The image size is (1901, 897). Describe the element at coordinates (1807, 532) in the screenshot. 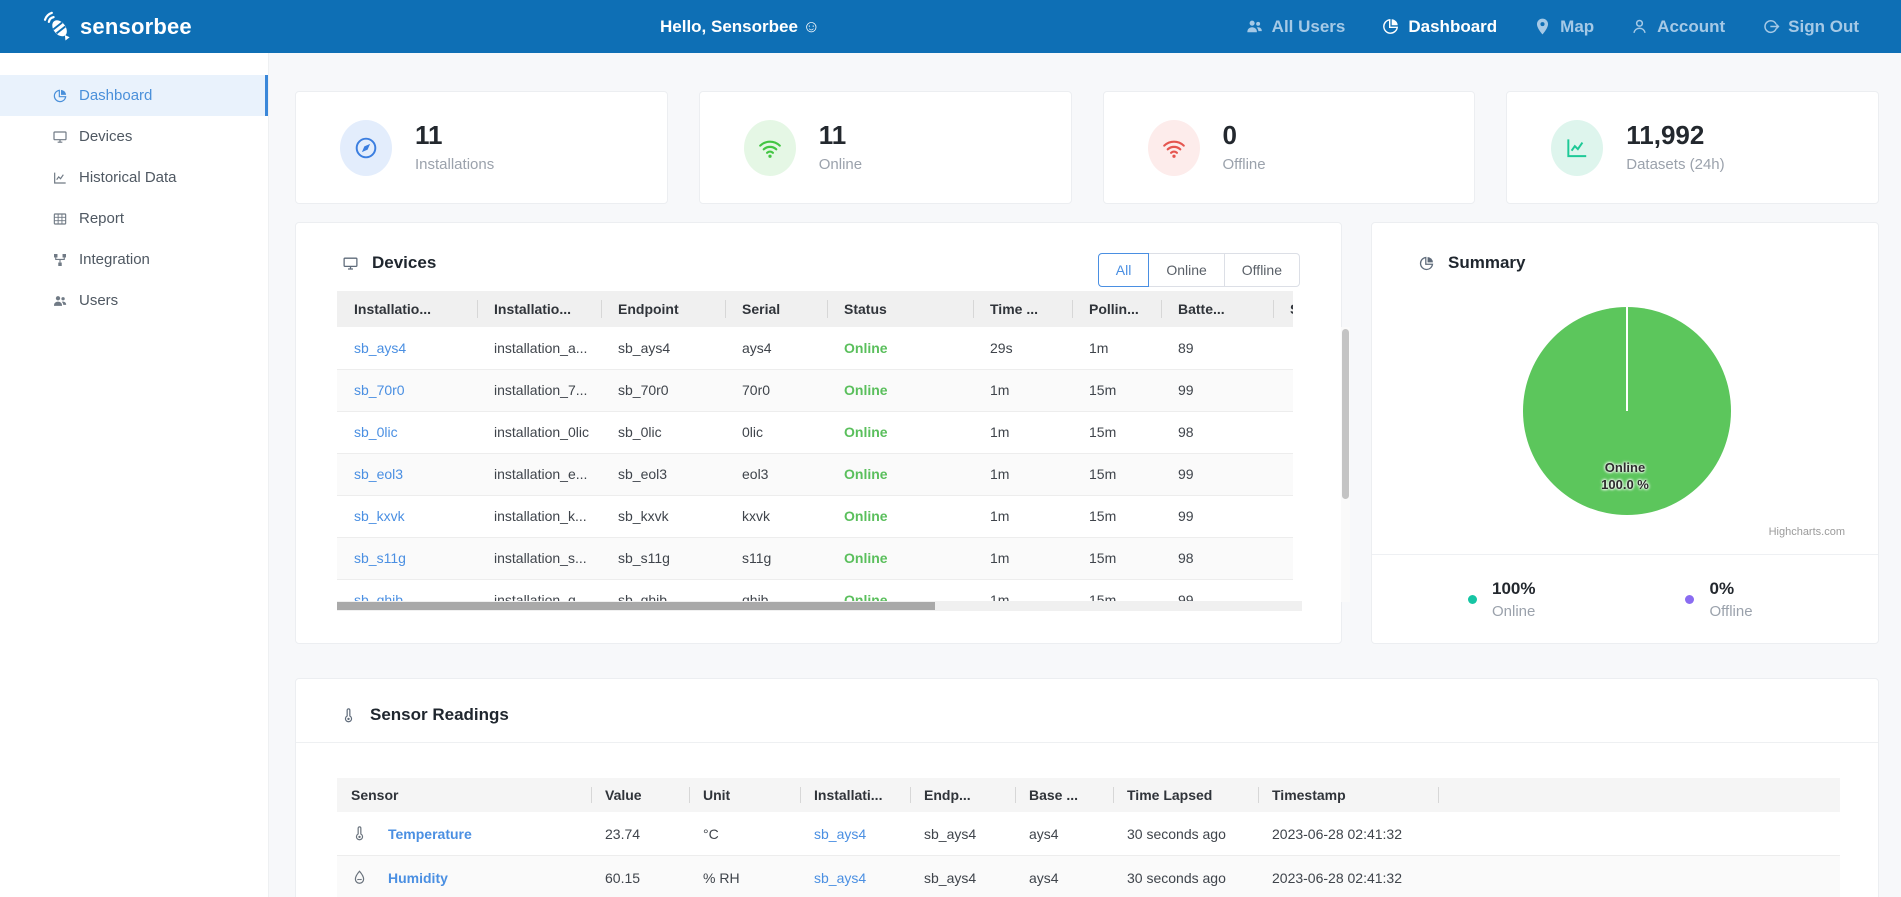

I see `highcharts-credit: Highcharts.com` at that location.